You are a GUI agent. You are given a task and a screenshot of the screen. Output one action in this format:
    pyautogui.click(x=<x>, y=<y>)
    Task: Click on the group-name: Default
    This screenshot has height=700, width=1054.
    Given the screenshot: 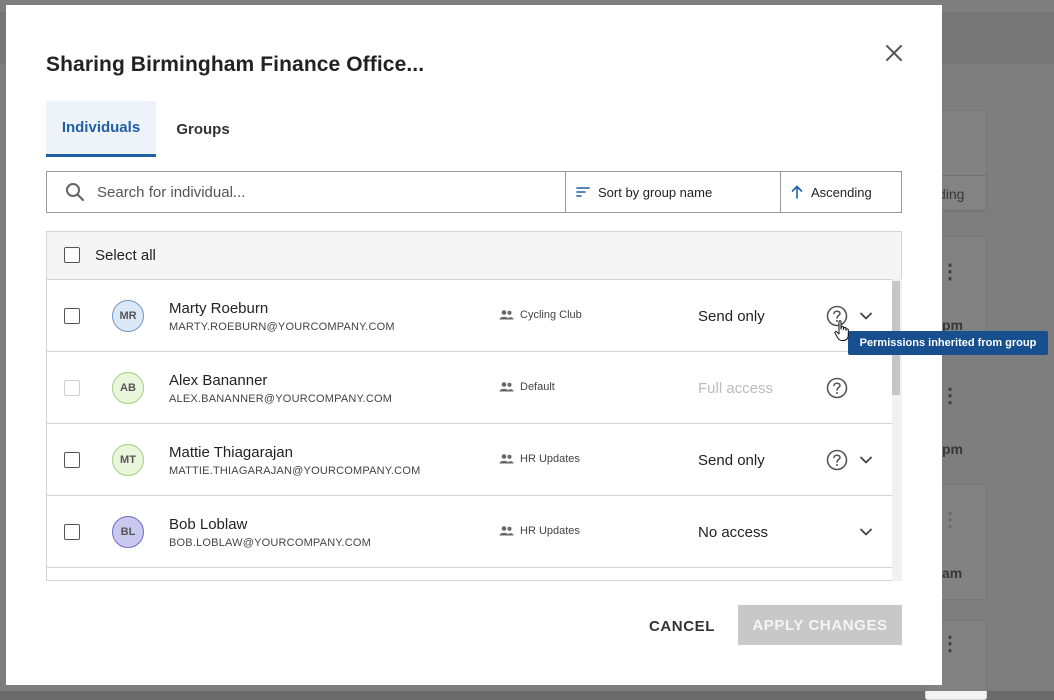 What is the action you would take?
    pyautogui.click(x=537, y=387)
    